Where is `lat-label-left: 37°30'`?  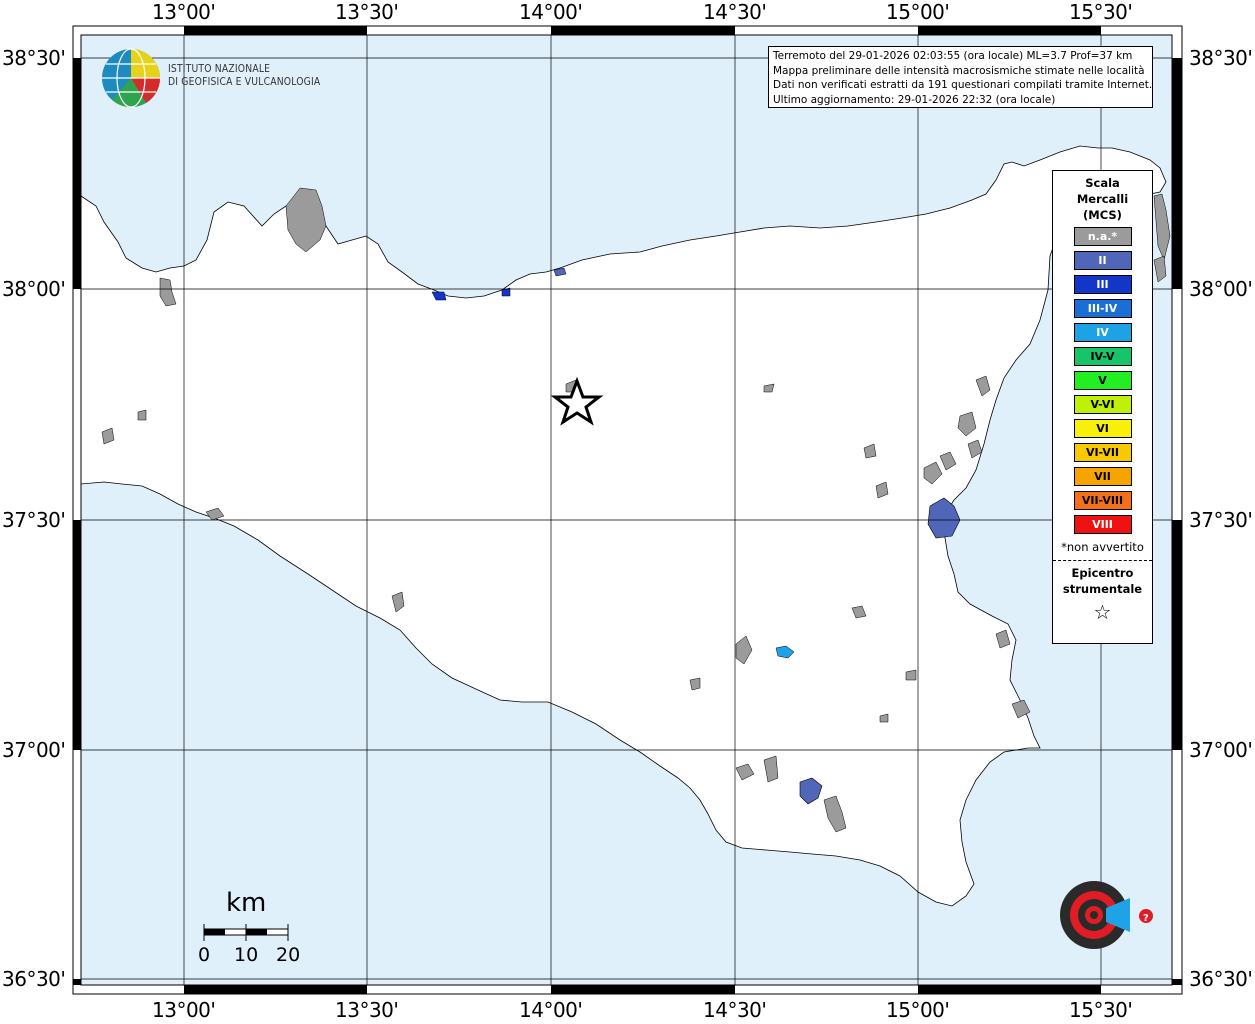 lat-label-left: 37°30' is located at coordinates (34, 520).